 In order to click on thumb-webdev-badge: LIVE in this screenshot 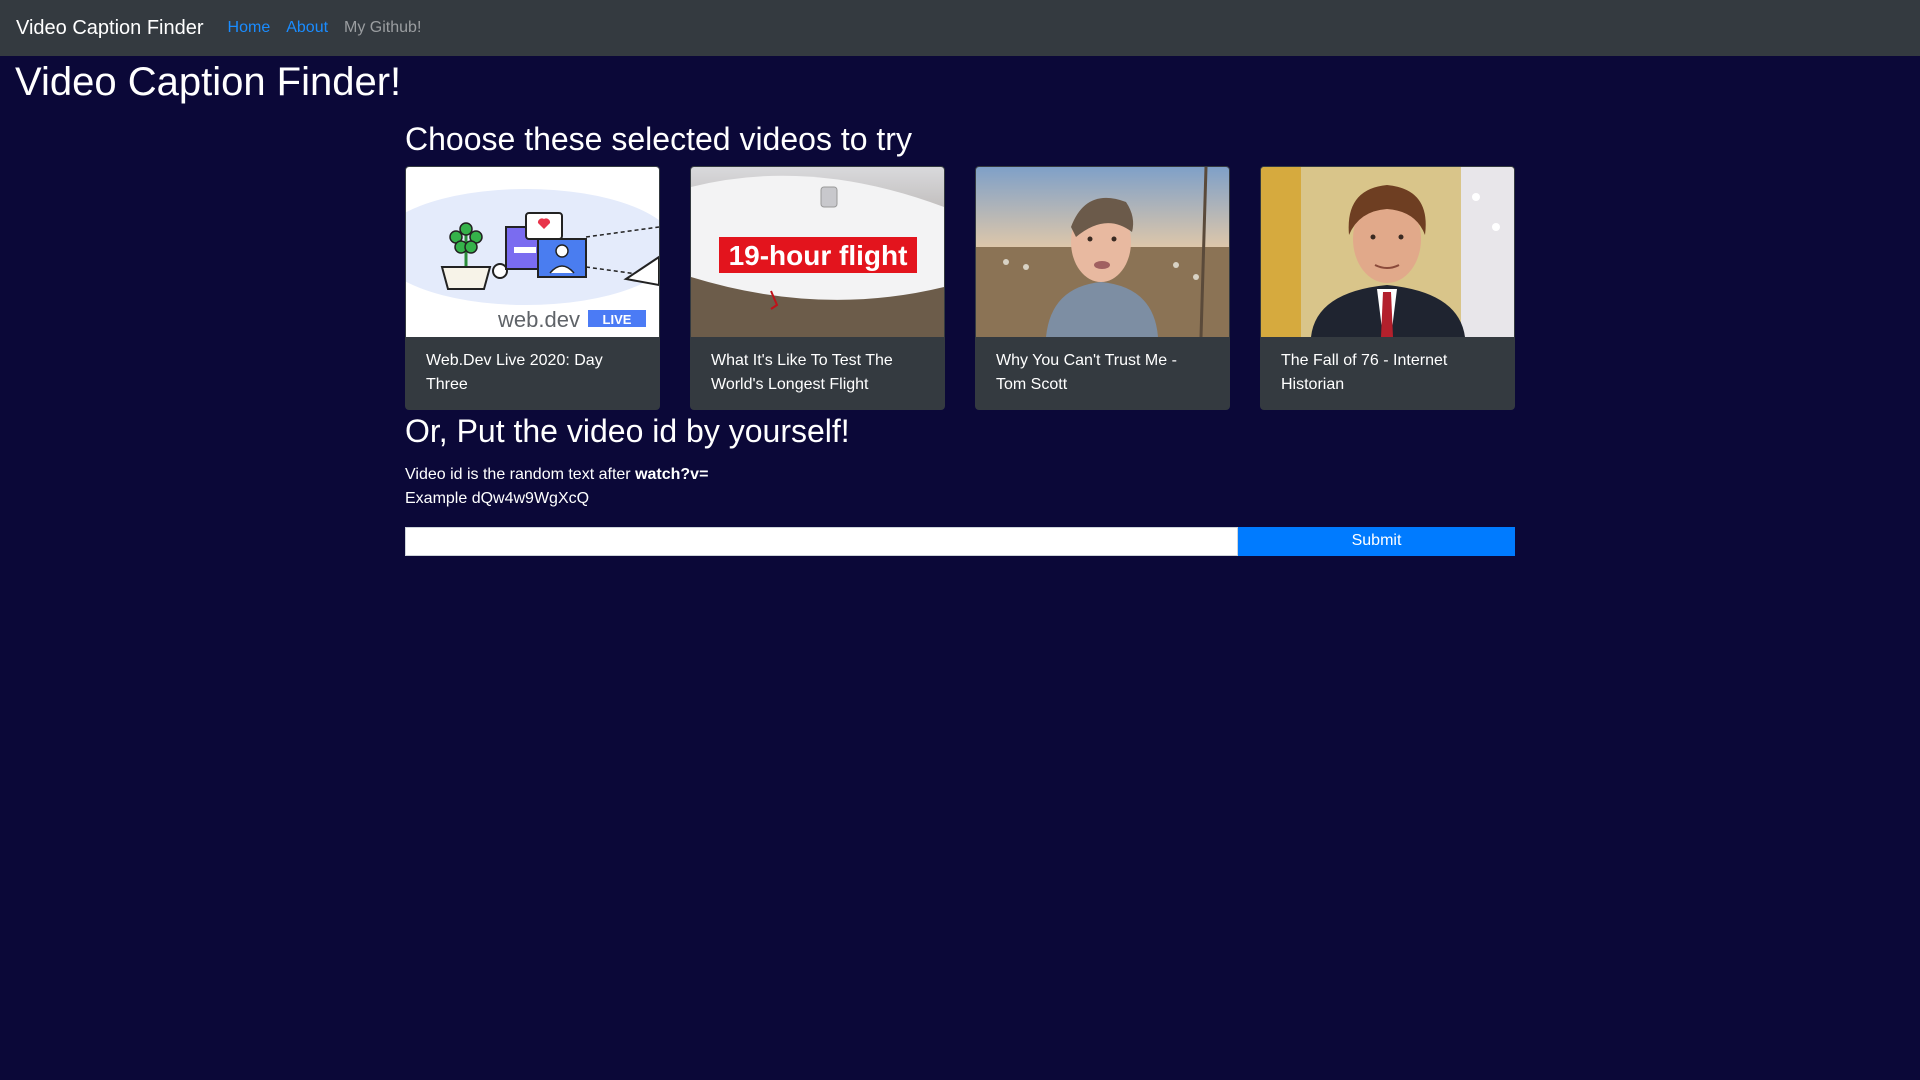, I will do `click(617, 319)`.